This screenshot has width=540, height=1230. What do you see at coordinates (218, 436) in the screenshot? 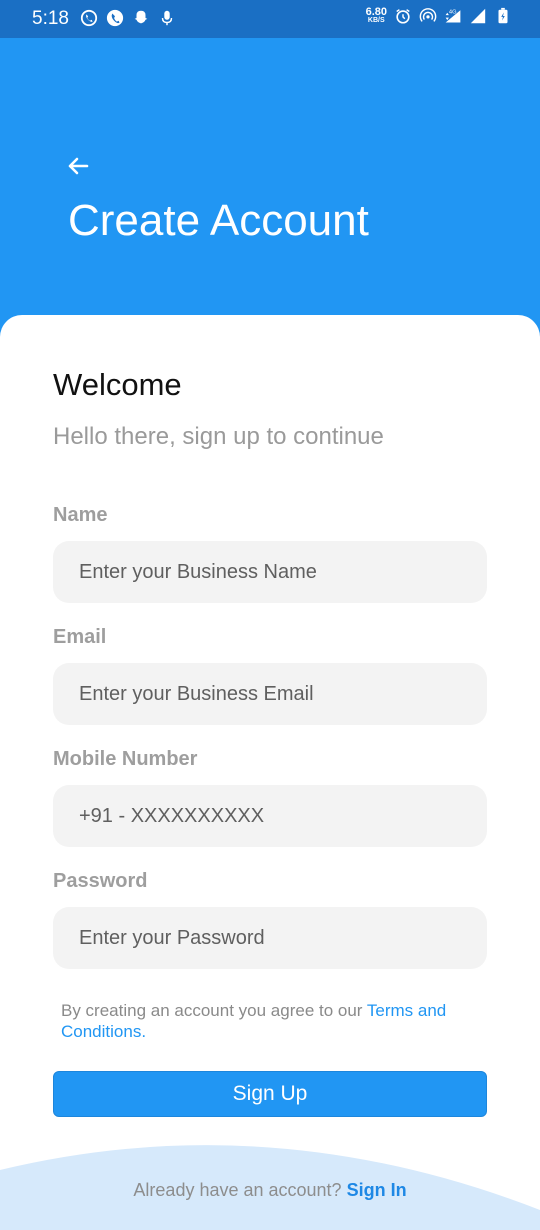
I see `welcome-subtitle: Hello there, sign up to continue` at bounding box center [218, 436].